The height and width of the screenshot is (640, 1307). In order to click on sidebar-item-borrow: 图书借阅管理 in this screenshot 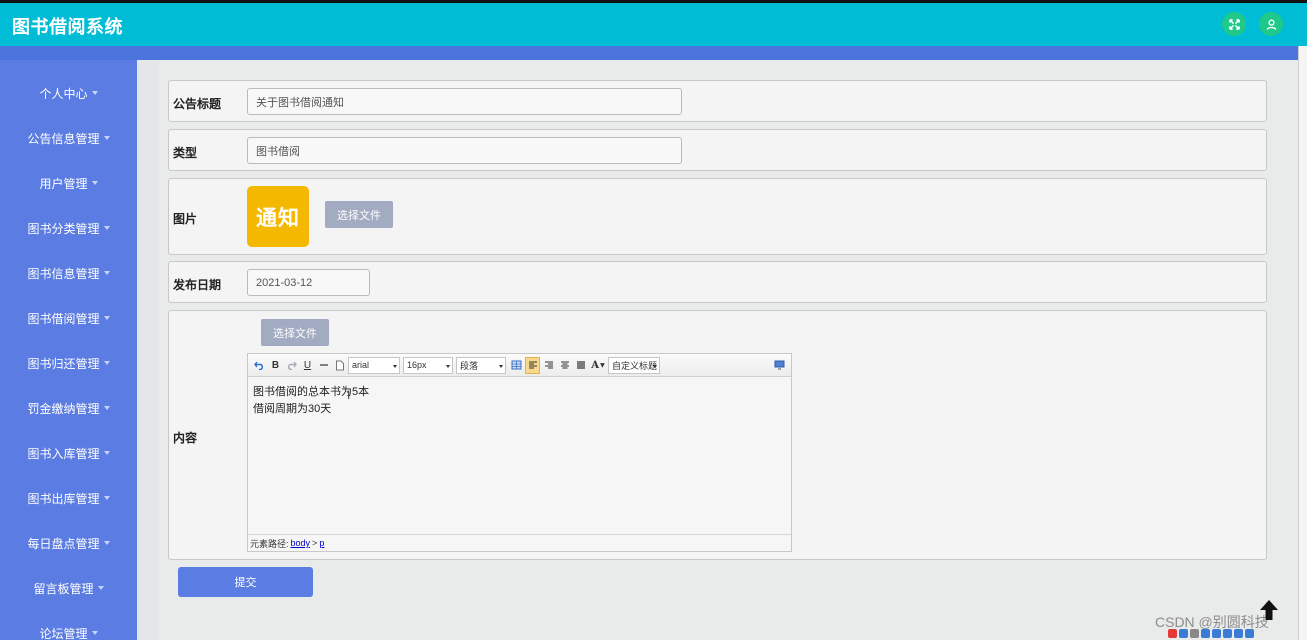, I will do `click(68, 318)`.